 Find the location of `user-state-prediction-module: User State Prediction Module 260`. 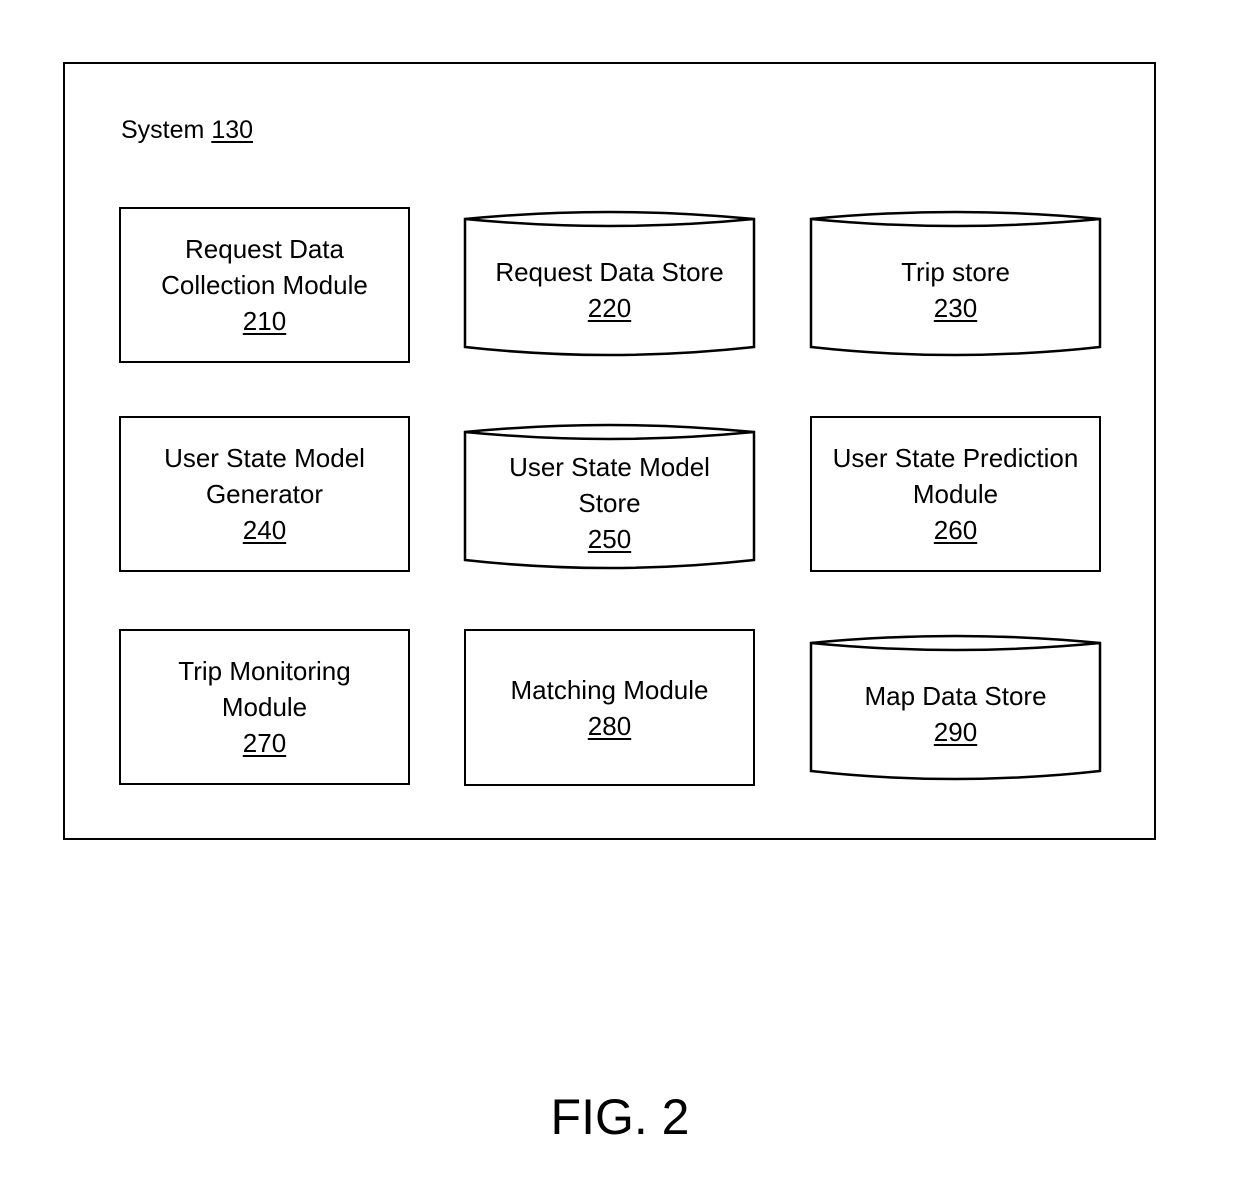

user-state-prediction-module: User State Prediction Module 260 is located at coordinates (955, 494).